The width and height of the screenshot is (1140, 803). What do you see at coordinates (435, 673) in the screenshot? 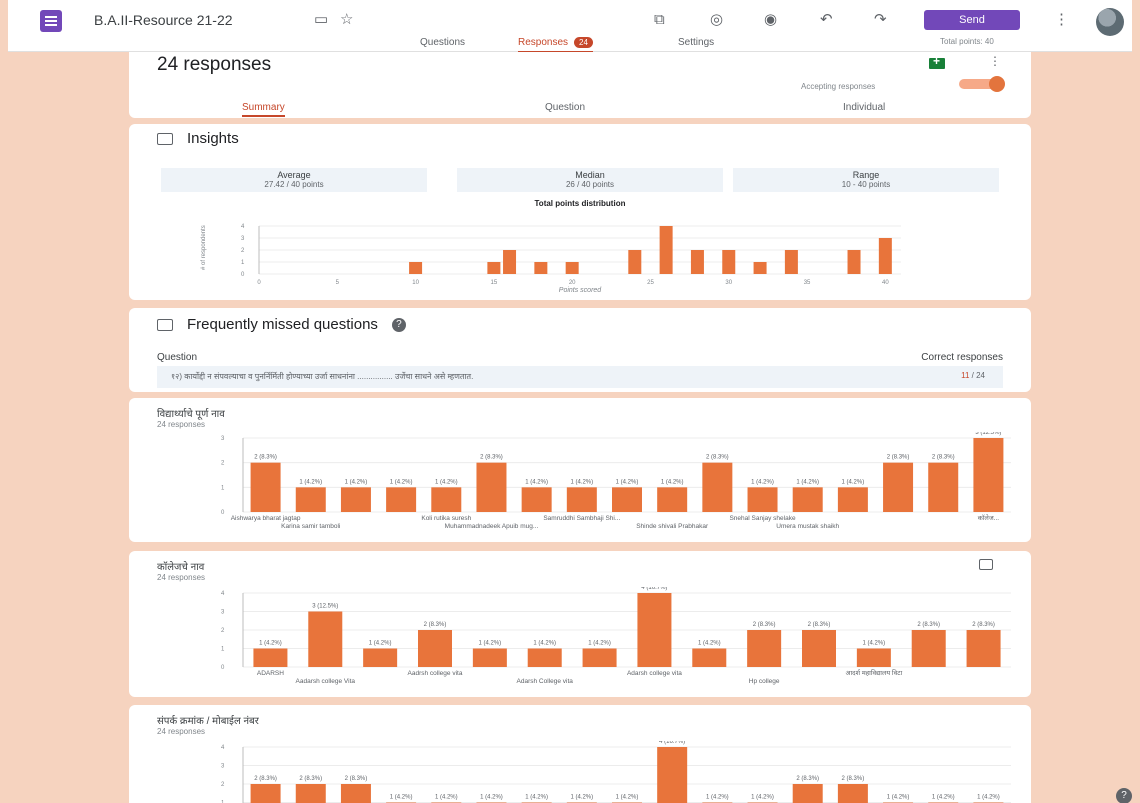
I see `x-tick-label: Aadrsh college vita` at bounding box center [435, 673].